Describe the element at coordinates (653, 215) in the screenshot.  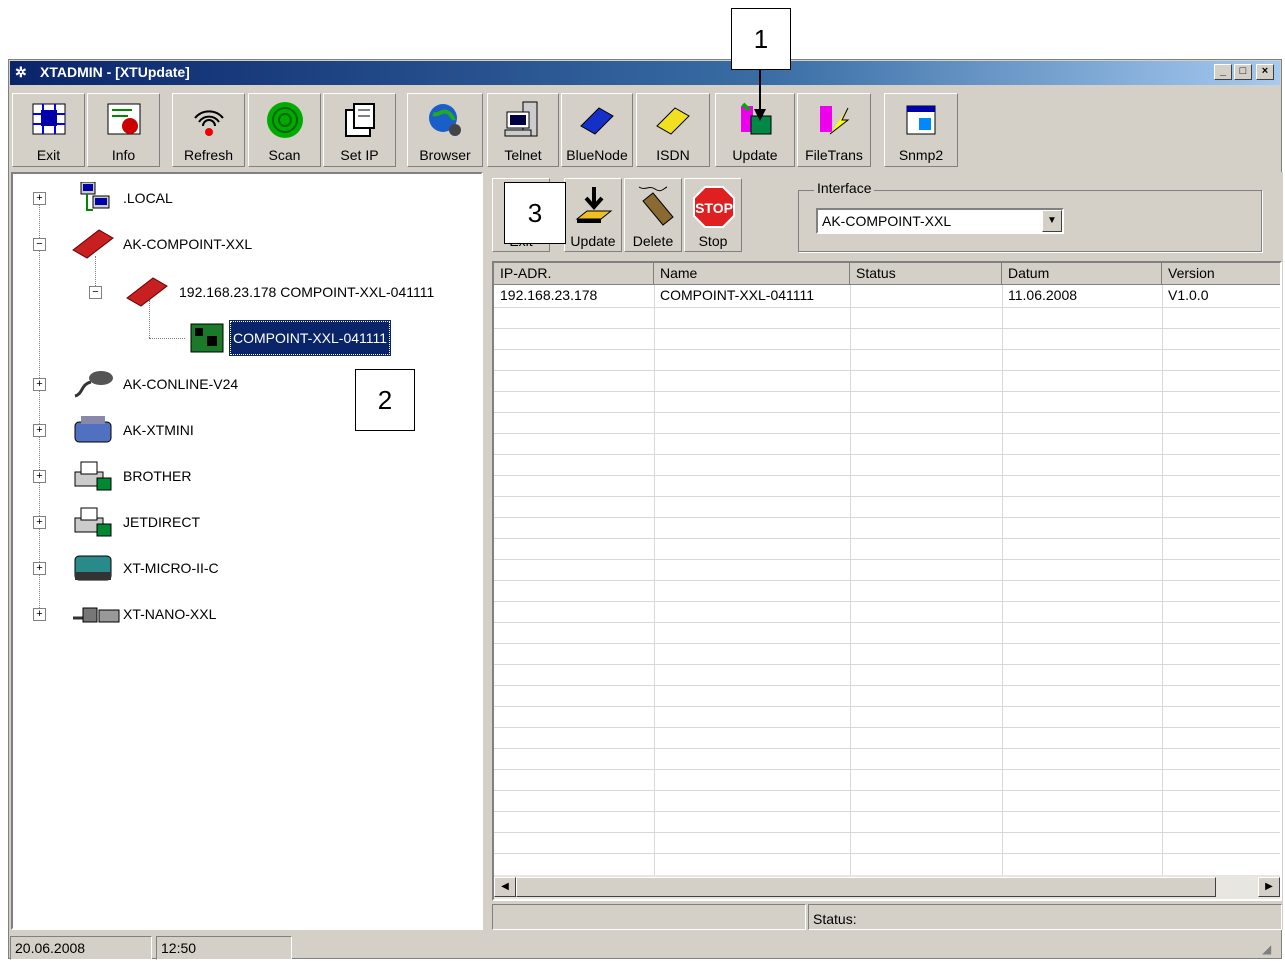
I see `panel-delete-button: Delete` at that location.